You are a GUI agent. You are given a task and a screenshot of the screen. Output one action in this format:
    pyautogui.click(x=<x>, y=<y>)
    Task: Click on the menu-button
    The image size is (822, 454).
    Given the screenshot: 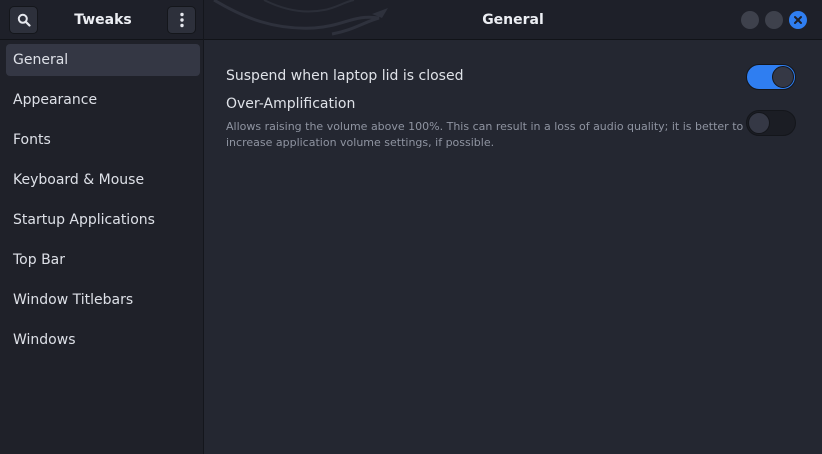 What is the action you would take?
    pyautogui.click(x=181, y=20)
    